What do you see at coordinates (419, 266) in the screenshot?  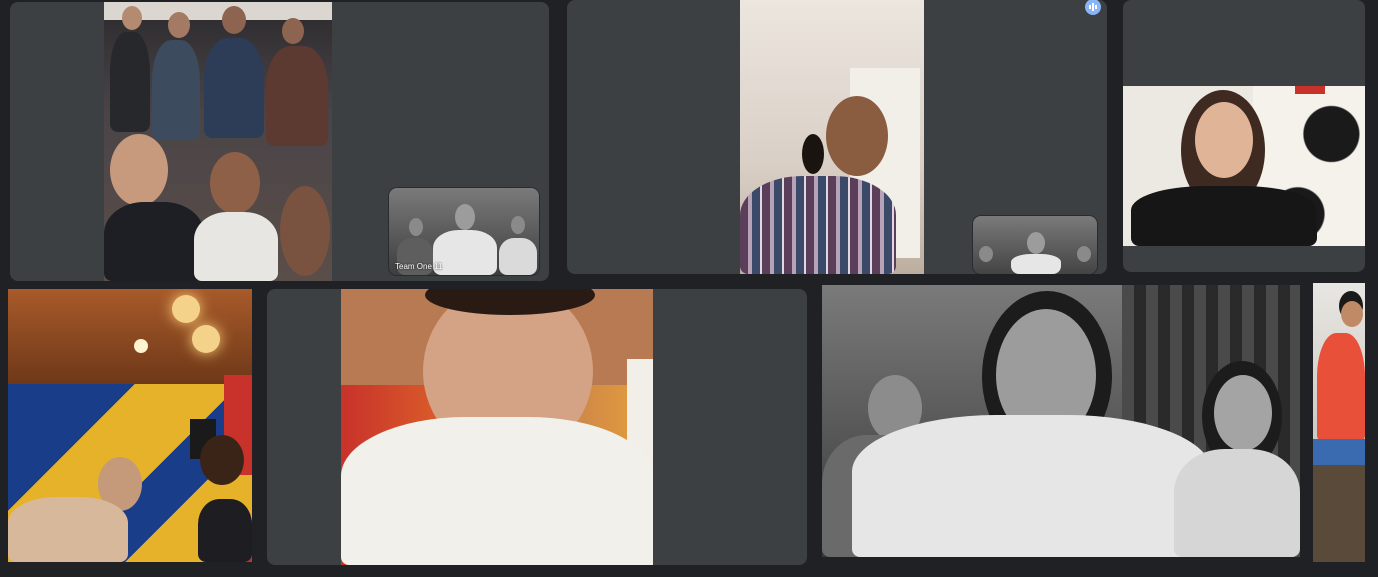 I see `self-view-label: Team One 11` at bounding box center [419, 266].